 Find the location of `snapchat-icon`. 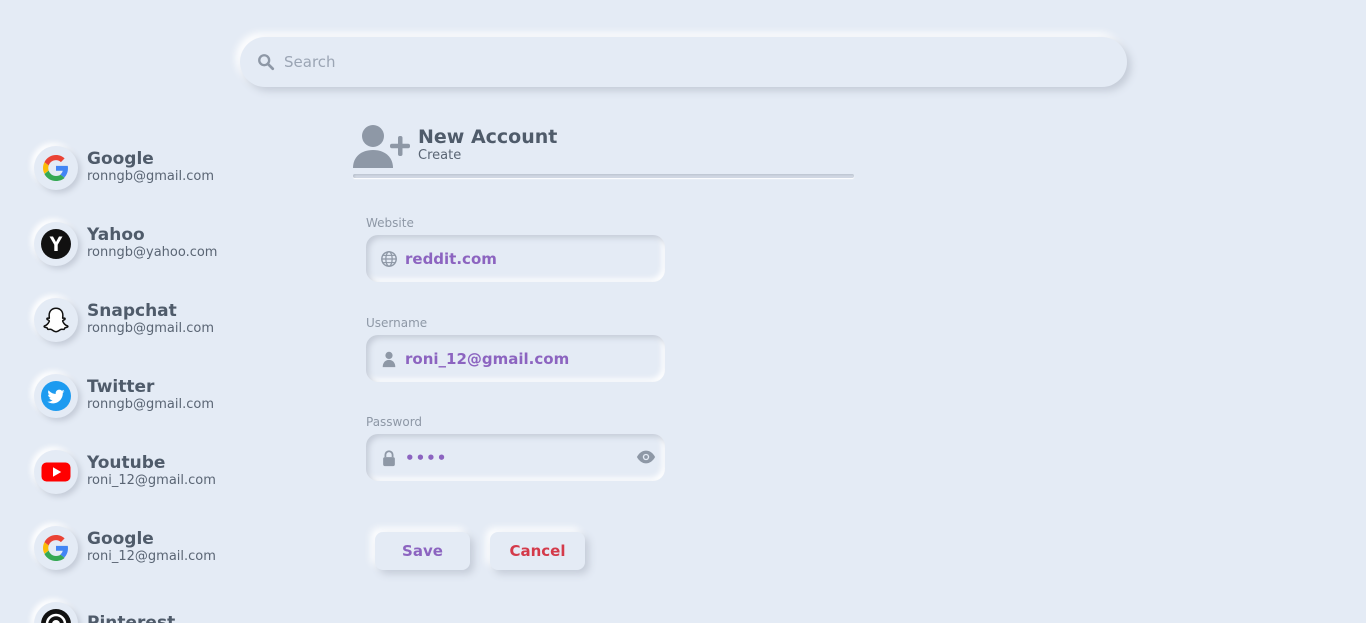

snapchat-icon is located at coordinates (56, 320).